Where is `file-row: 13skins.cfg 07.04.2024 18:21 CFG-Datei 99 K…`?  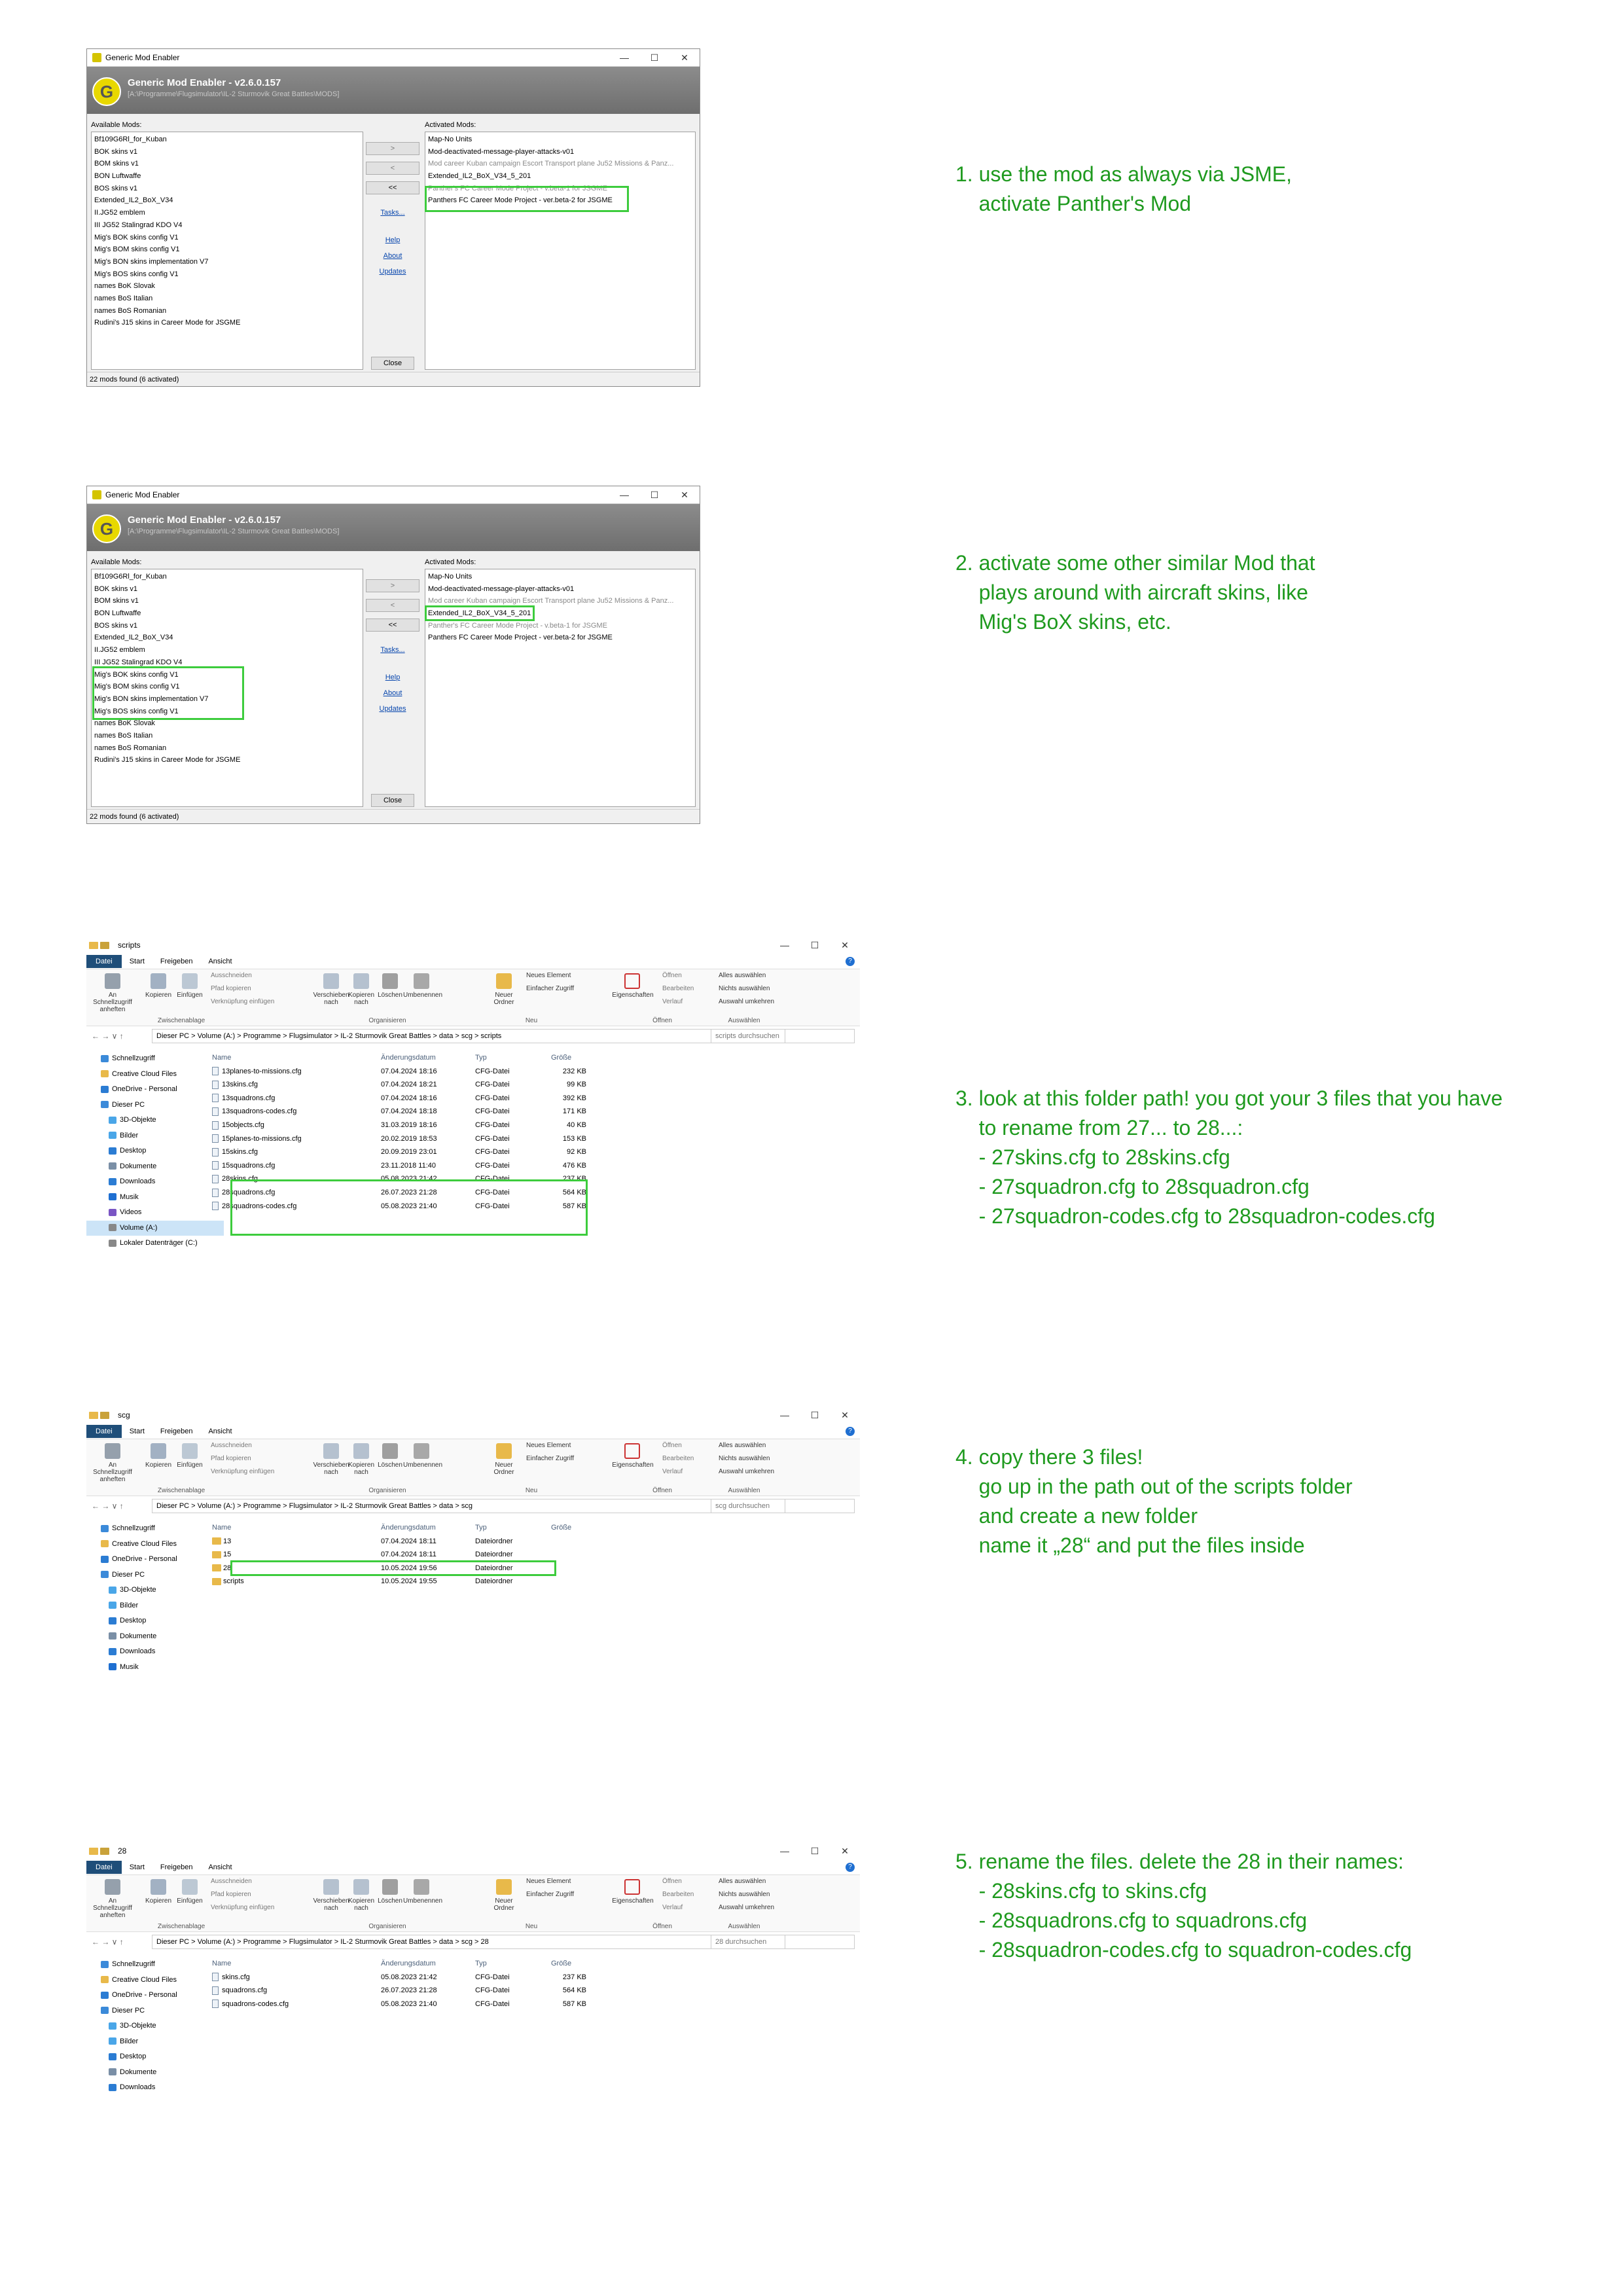
file-row: 13skins.cfg 07.04.2024 18:21 CFG-Datei 99 K… is located at coordinates (400, 1085).